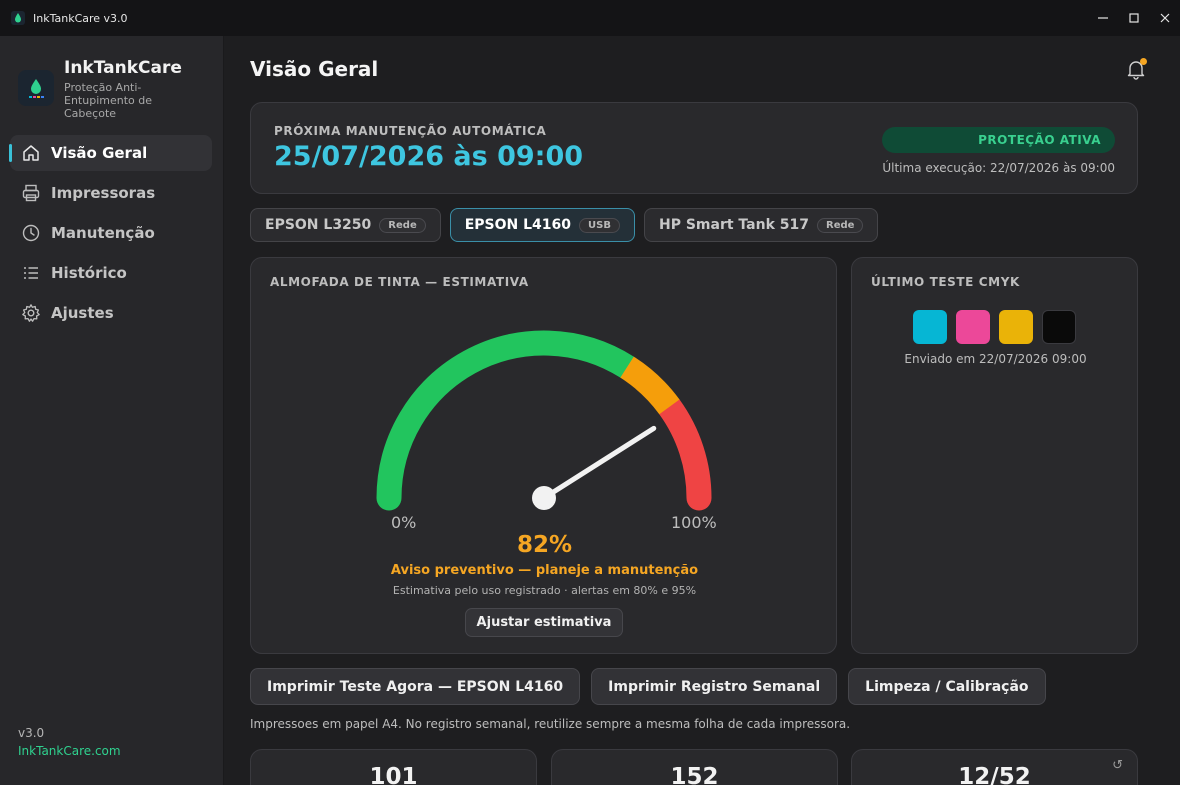 Image resolution: width=1180 pixels, height=785 pixels. What do you see at coordinates (694, 774) in the screenshot?
I see `stat-value: 152` at bounding box center [694, 774].